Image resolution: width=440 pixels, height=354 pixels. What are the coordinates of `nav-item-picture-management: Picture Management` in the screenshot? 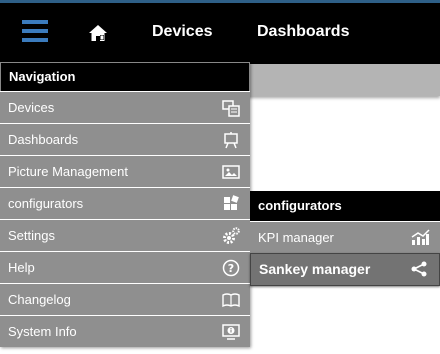 It's located at (125, 171).